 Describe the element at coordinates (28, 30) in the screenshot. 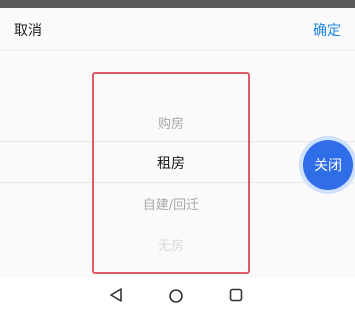

I see `cancel-button: 取消` at that location.